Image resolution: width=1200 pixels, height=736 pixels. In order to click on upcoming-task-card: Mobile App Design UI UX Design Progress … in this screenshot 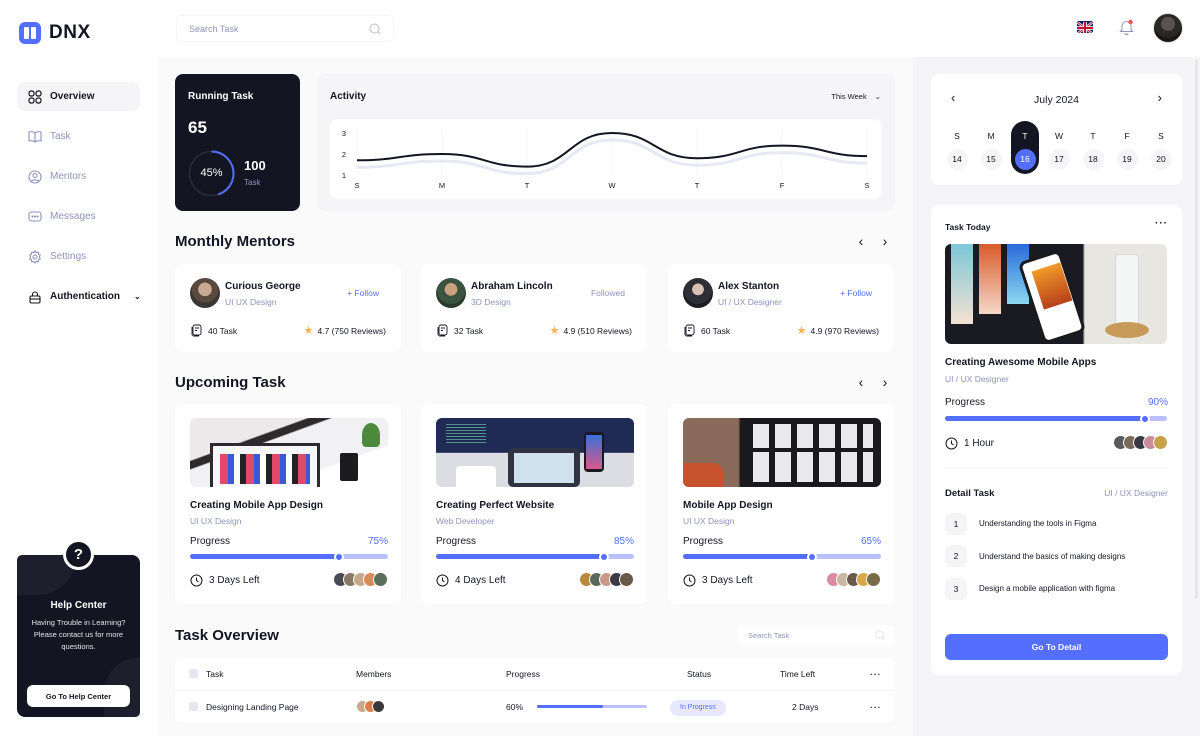, I will do `click(781, 504)`.